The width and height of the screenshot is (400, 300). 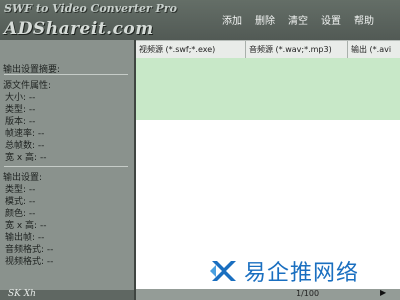 I want to click on watermark-text: 易企推网络, so click(x=302, y=273).